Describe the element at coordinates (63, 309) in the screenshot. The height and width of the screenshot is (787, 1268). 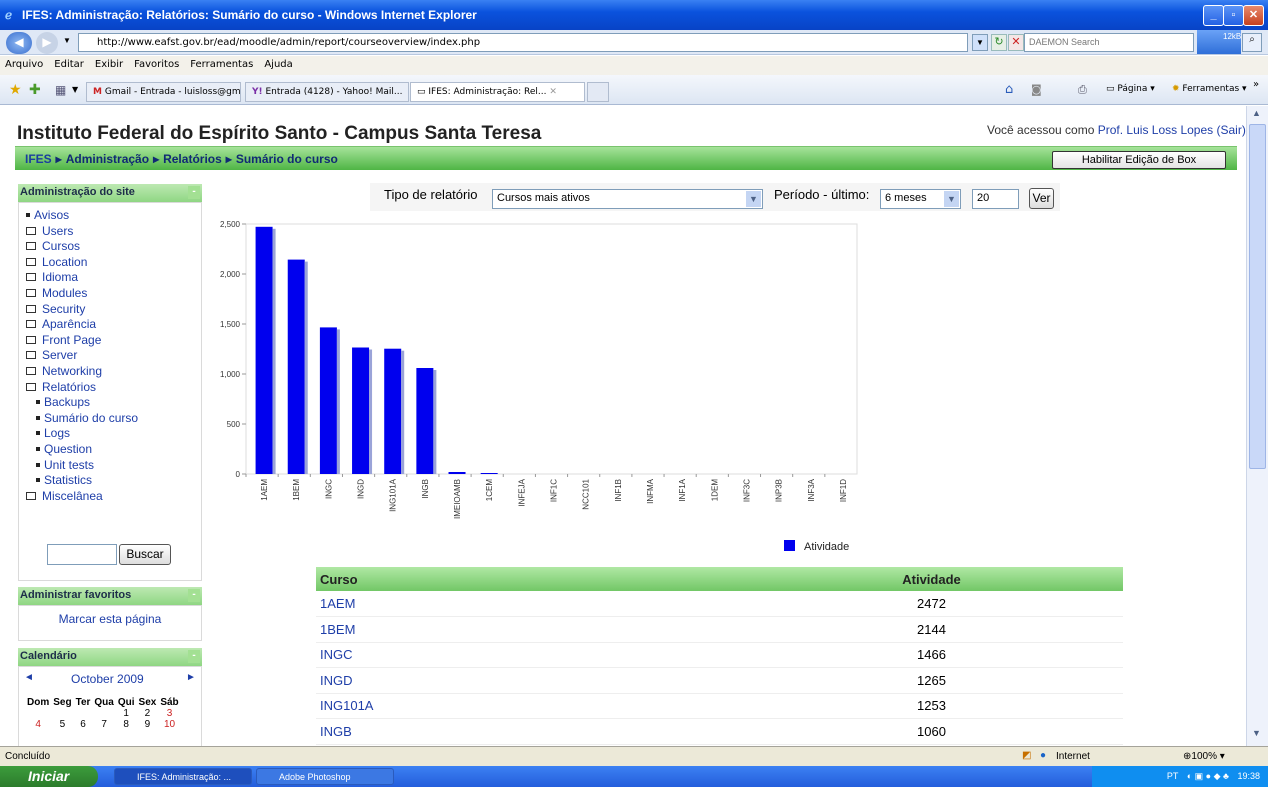
I see `admin-tree-link: Security` at that location.